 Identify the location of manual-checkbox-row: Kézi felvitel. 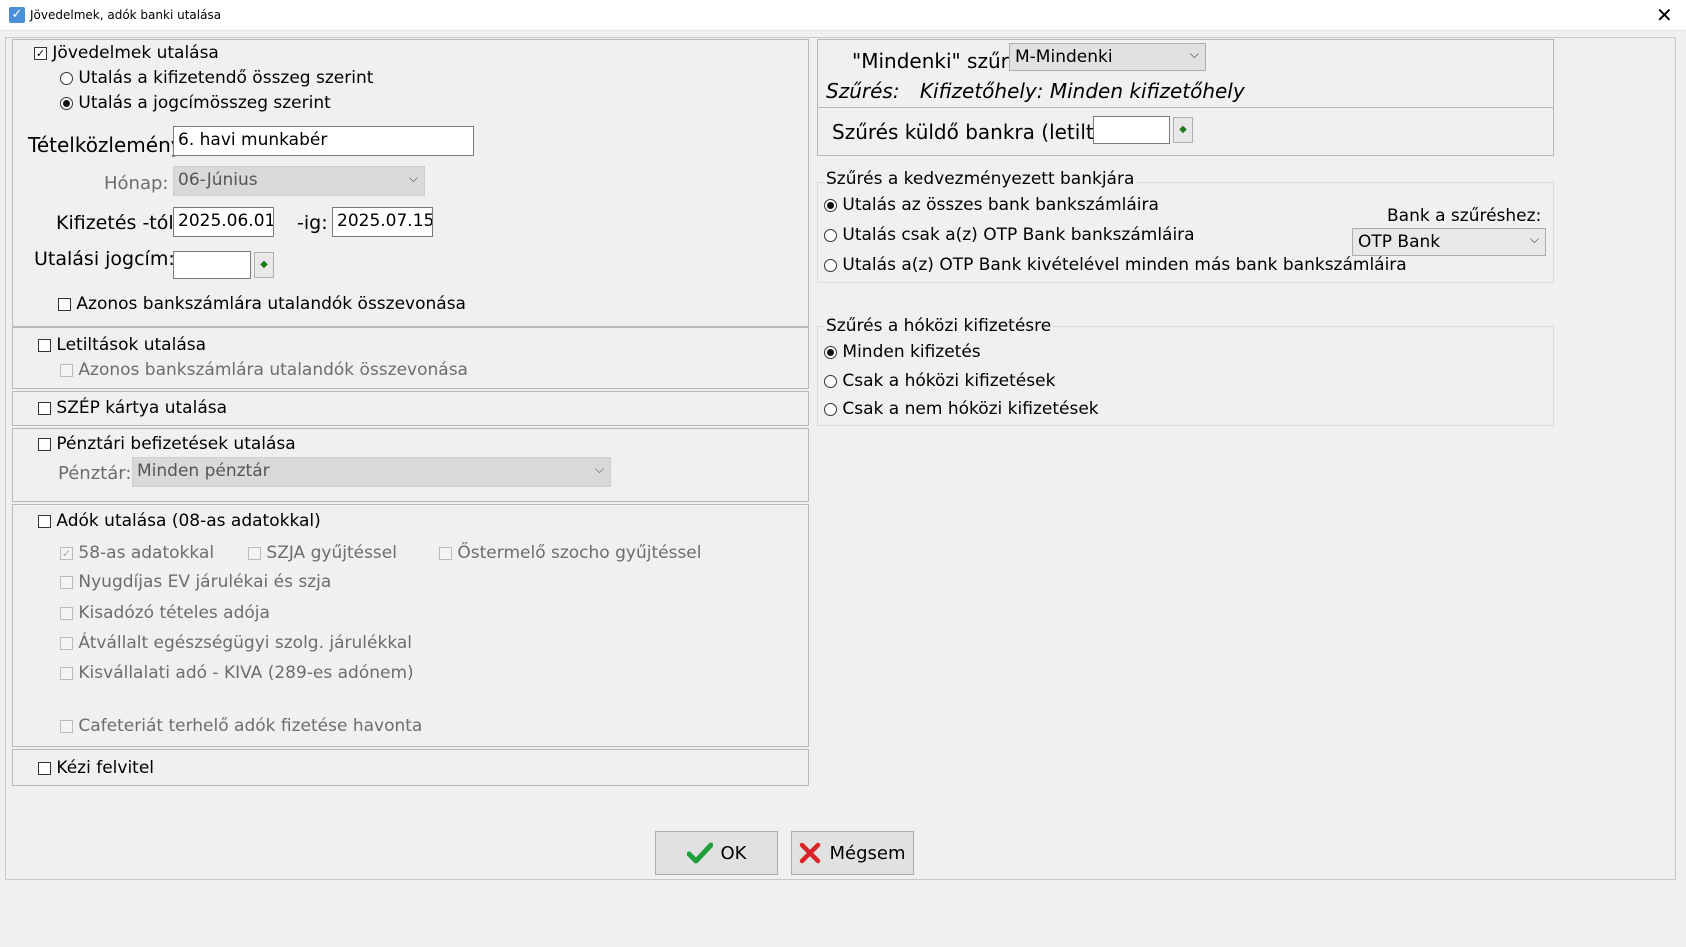
(96, 768).